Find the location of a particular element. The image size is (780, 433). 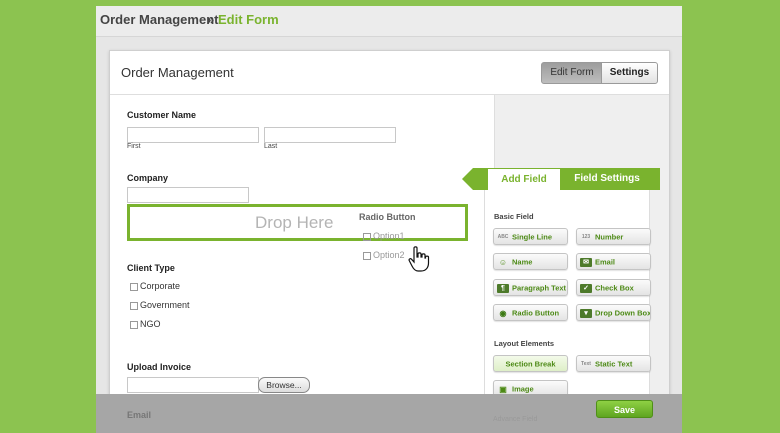

client-type-option-label: NGO is located at coordinates (150, 324).